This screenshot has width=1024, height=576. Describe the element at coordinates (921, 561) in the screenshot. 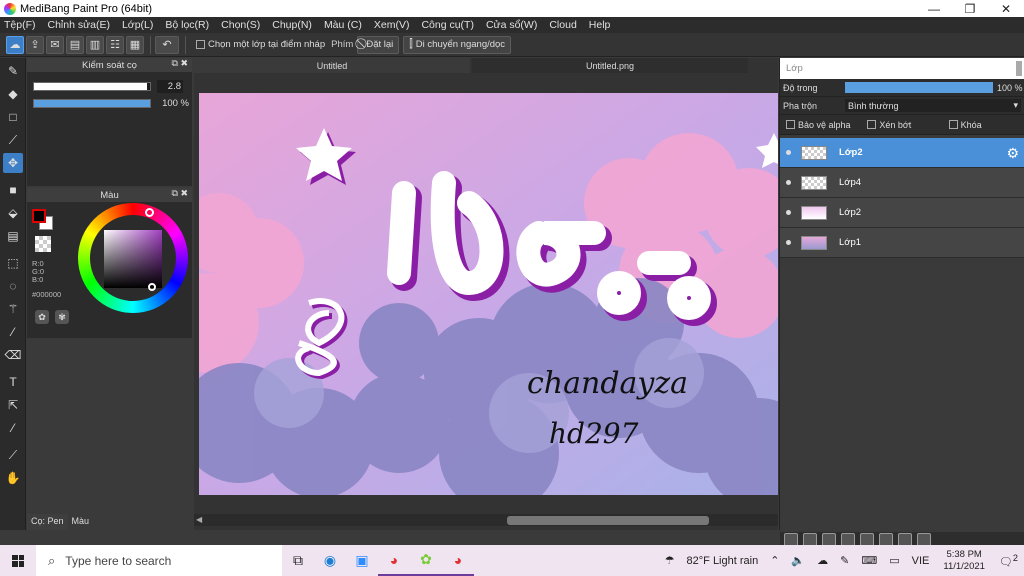

I see `language-indicator: VIE` at that location.